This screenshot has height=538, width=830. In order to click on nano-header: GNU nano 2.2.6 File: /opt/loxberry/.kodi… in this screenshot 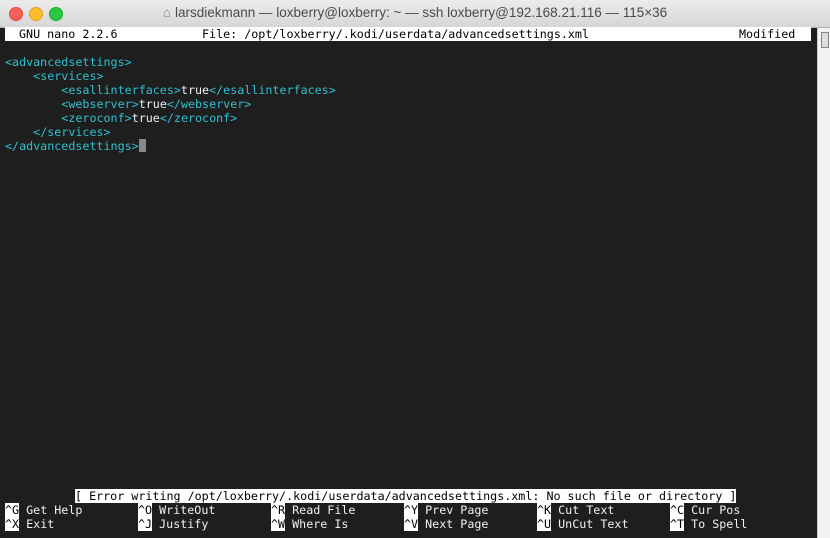, I will do `click(408, 34)`.